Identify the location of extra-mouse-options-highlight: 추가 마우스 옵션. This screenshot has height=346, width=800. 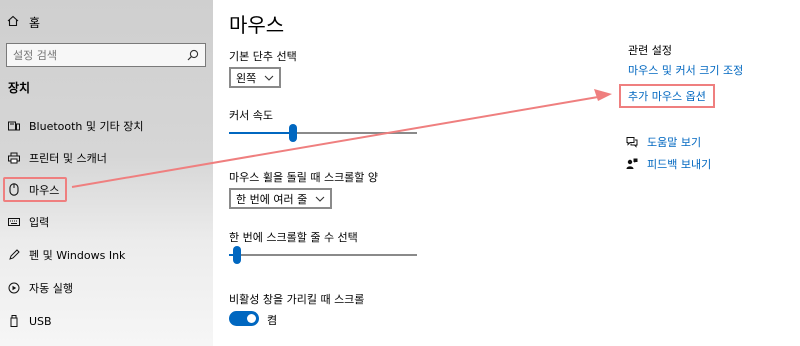
(667, 96).